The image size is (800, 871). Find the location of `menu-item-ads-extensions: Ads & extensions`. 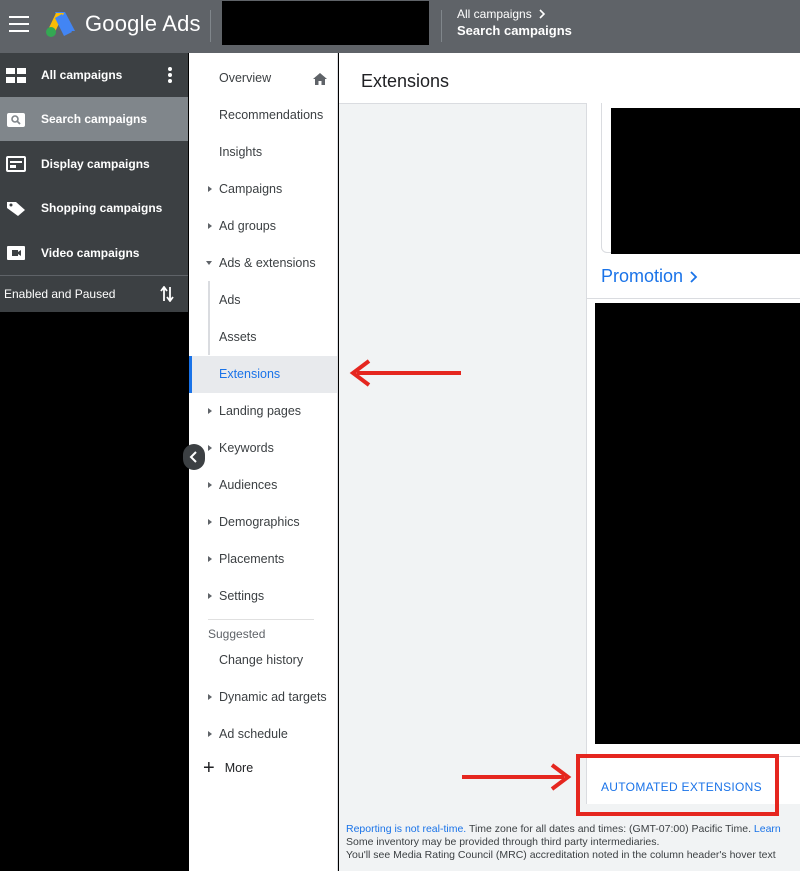

menu-item-ads-extensions: Ads & extensions is located at coordinates (263, 263).